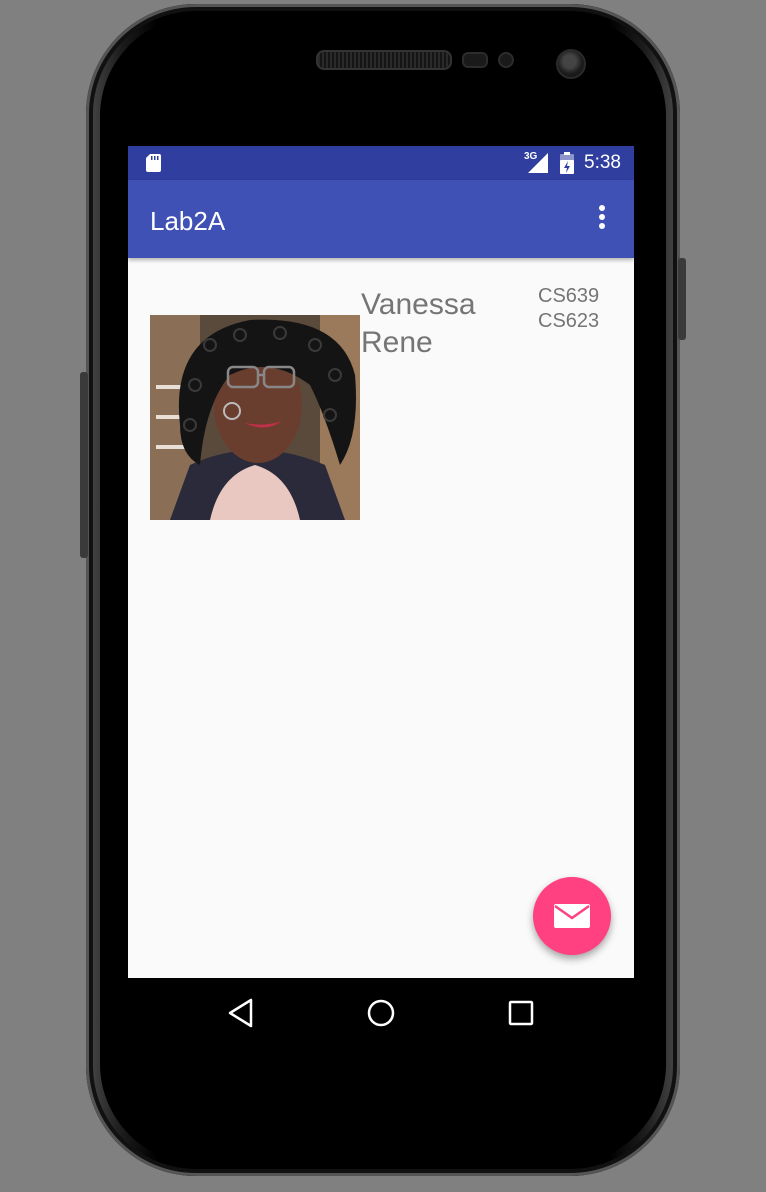 The image size is (766, 1192). I want to click on student-name: Vanessa Rene, so click(418, 323).